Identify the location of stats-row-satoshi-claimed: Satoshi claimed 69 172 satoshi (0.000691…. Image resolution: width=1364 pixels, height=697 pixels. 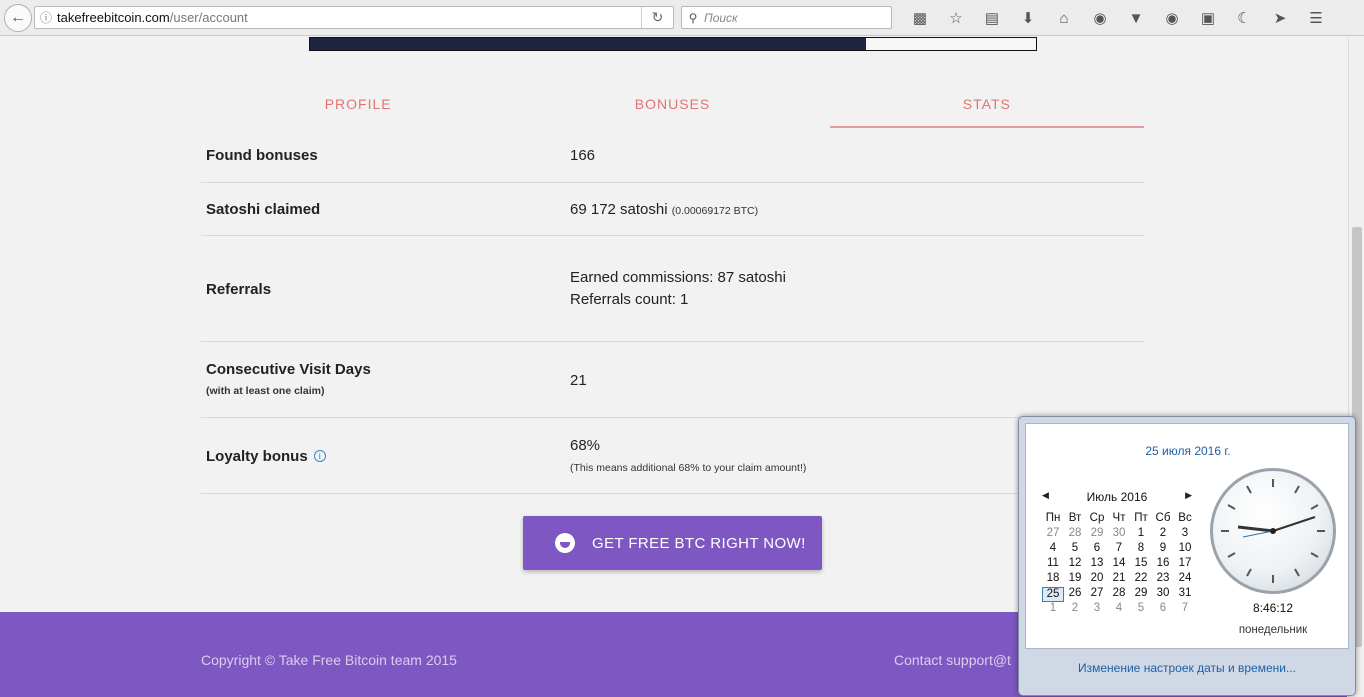
(672, 209).